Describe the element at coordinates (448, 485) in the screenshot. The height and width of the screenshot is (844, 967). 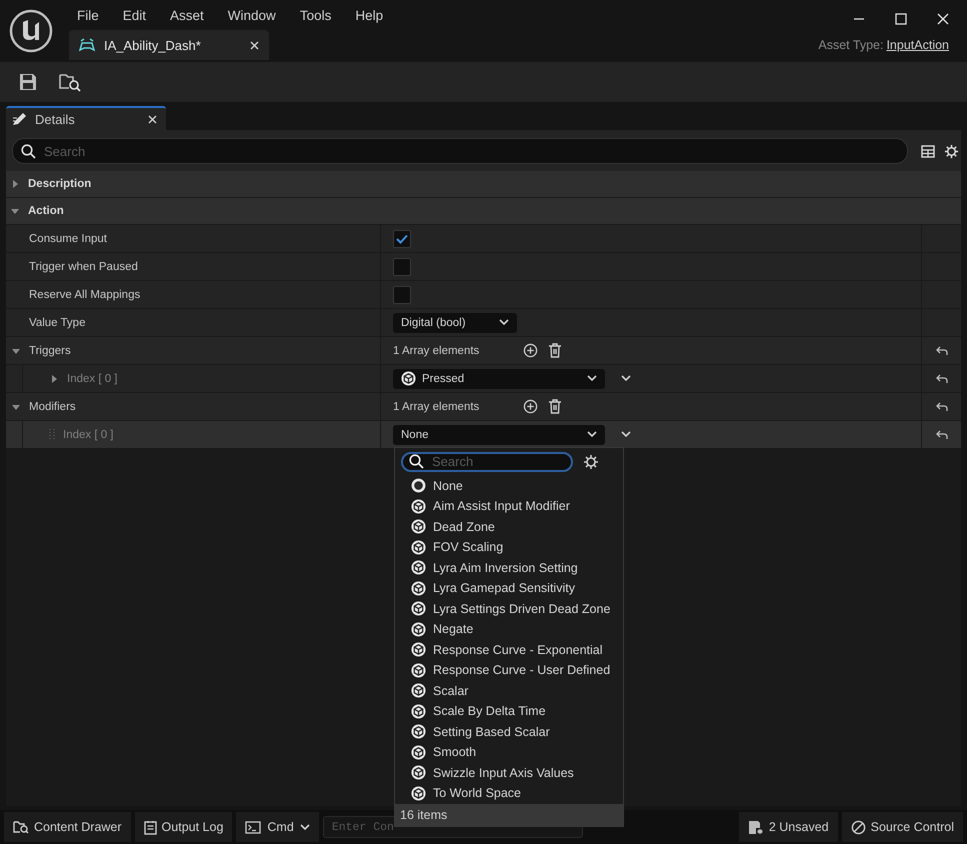
I see `menu-option: None` at that location.